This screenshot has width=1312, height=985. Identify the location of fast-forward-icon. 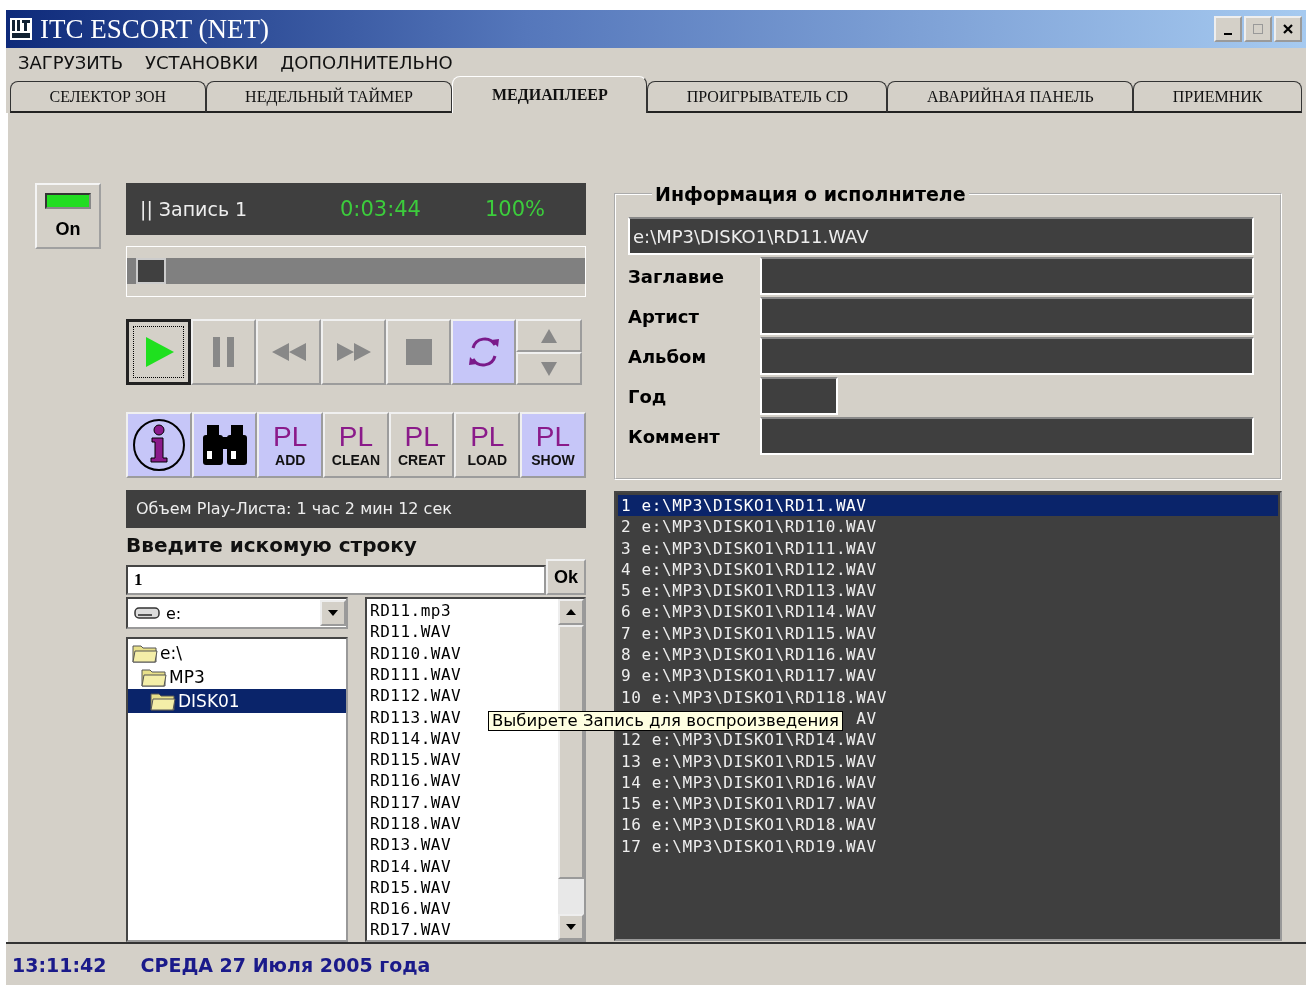
(353, 352).